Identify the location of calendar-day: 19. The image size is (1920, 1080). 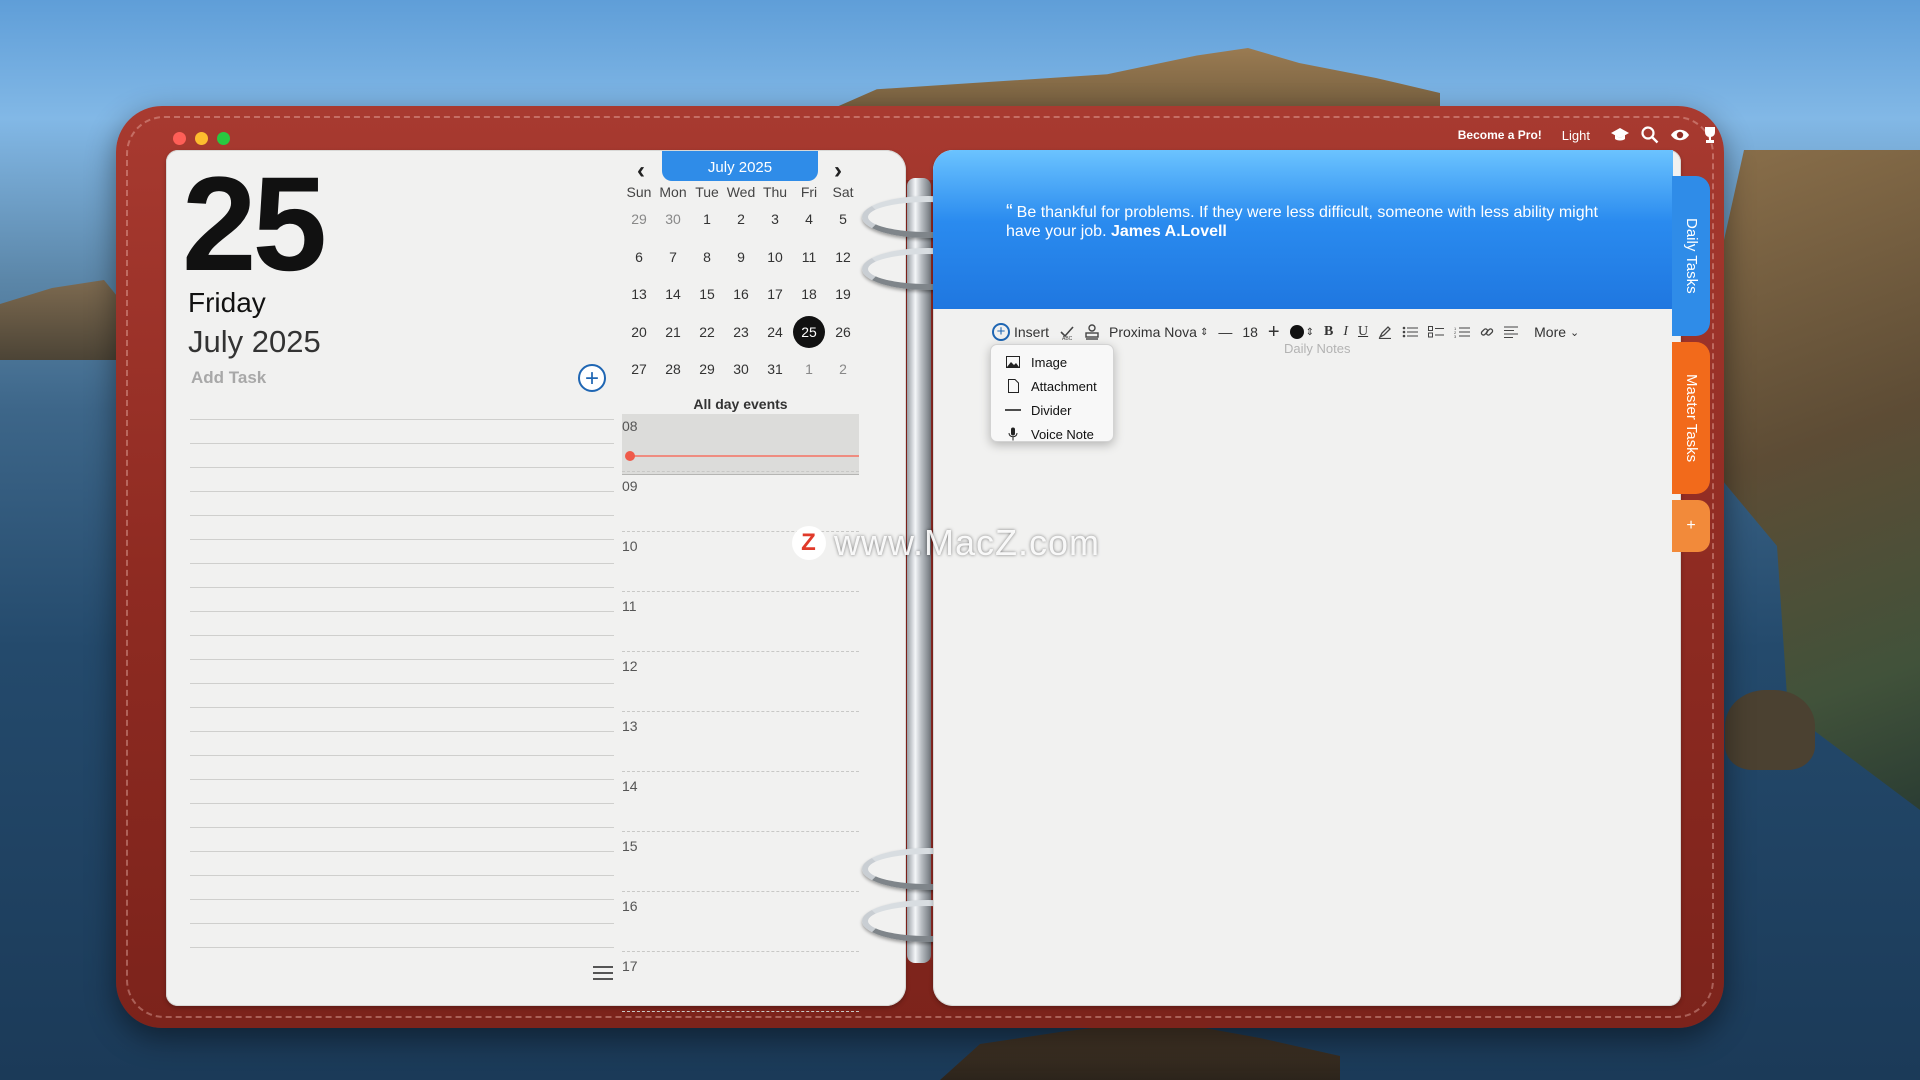
(843, 298).